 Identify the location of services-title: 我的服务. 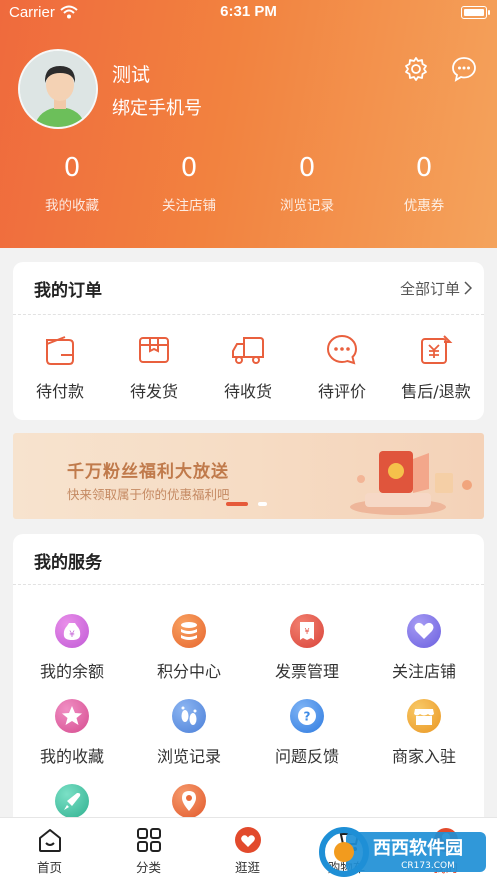
(68, 563).